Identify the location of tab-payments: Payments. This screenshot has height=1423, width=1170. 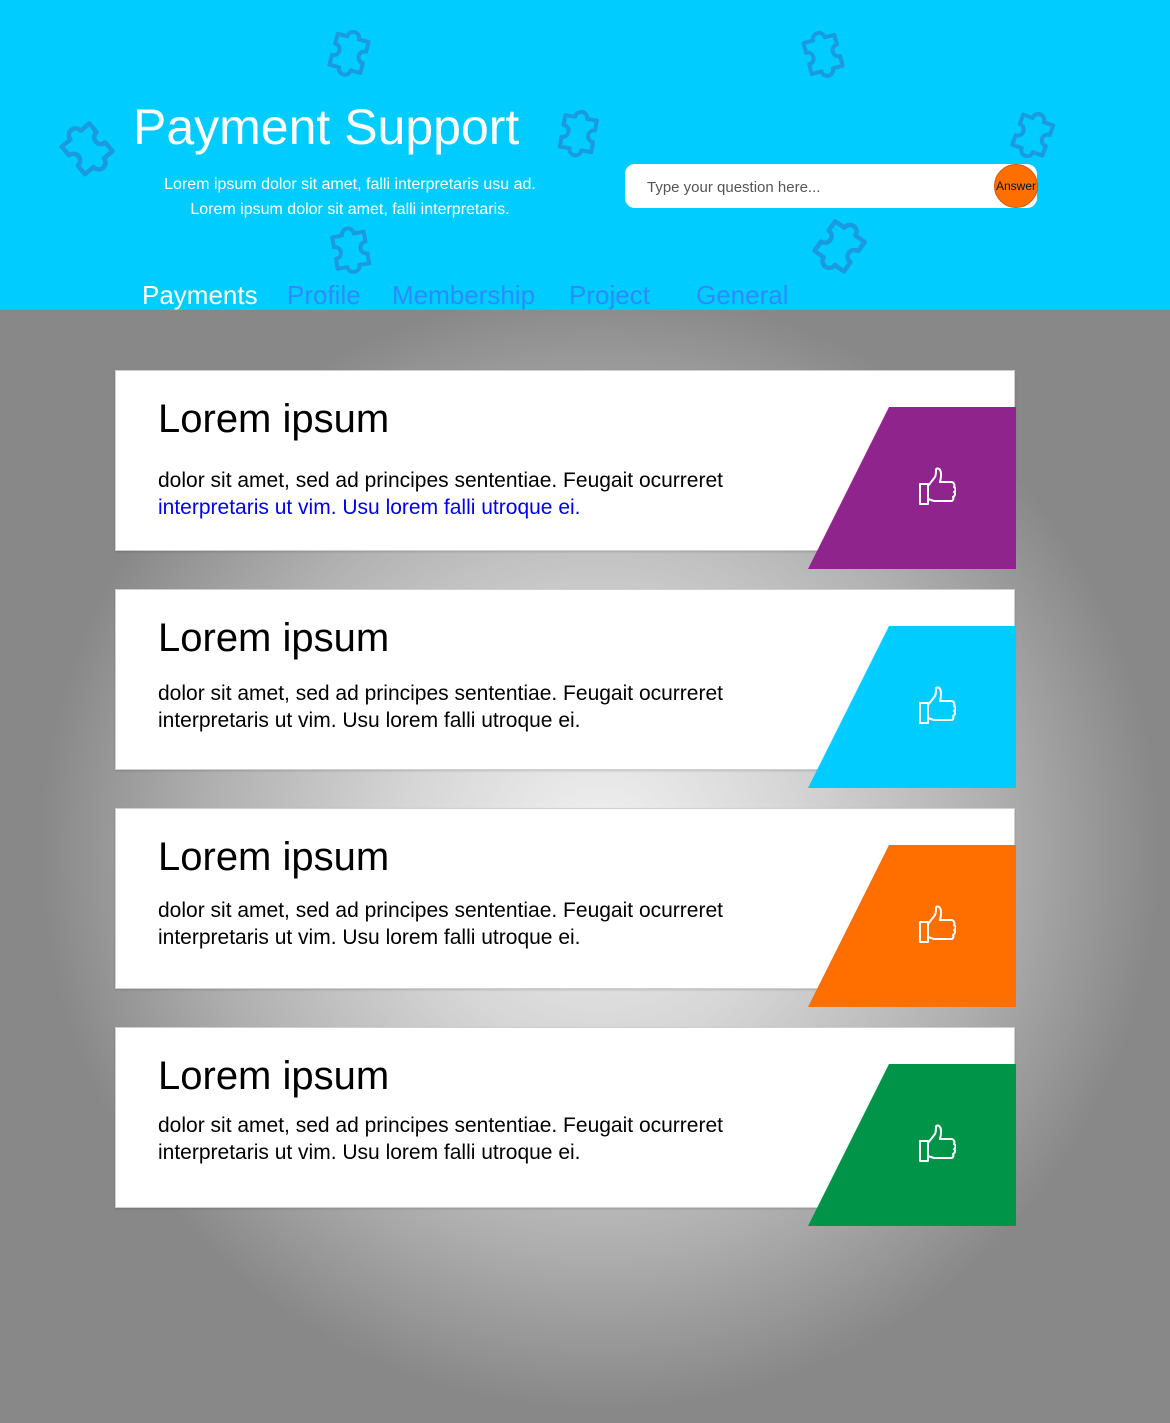
(200, 295).